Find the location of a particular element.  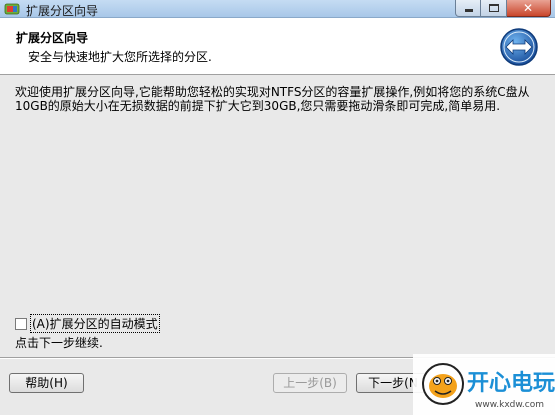

auto-mode-label: (A)扩展分区的自动模式 is located at coordinates (95, 323).